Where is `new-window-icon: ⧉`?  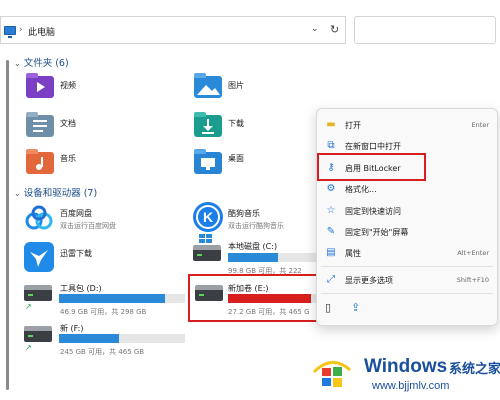
new-window-icon: ⧉ is located at coordinates (331, 145).